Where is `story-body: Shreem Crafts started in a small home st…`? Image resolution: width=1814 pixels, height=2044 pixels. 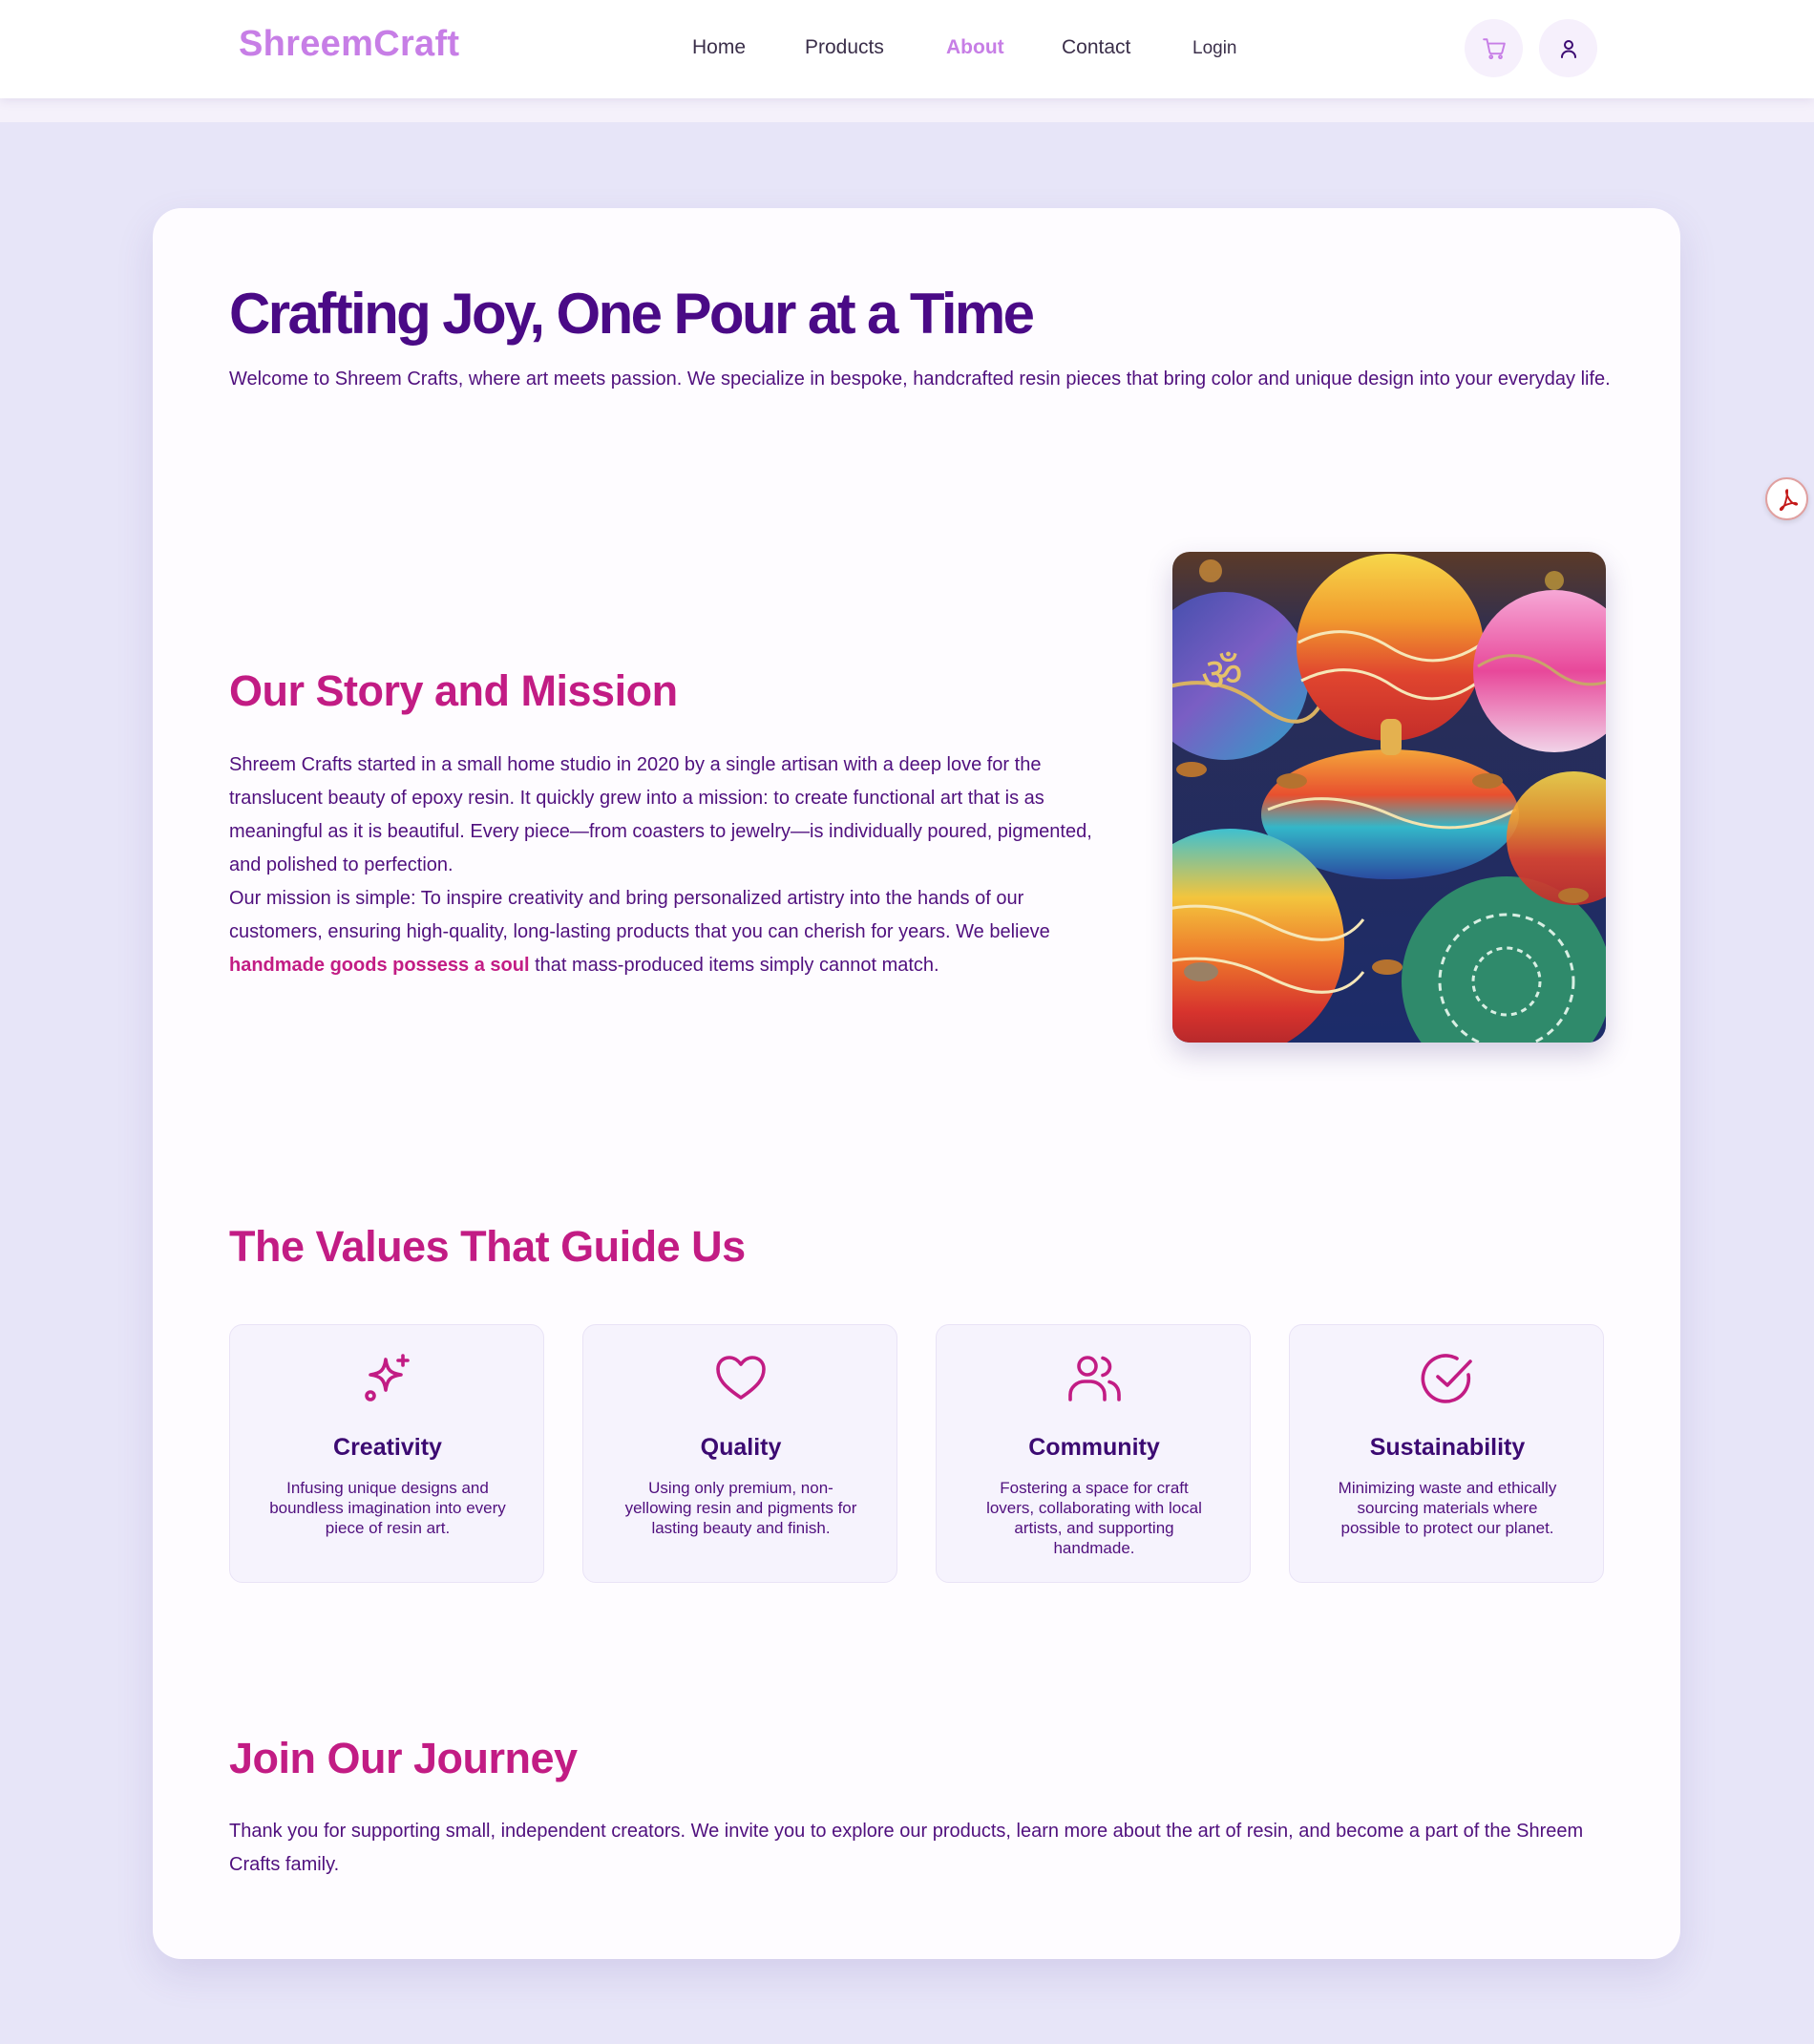 story-body: Shreem Crafts started in a small home st… is located at coordinates (664, 865).